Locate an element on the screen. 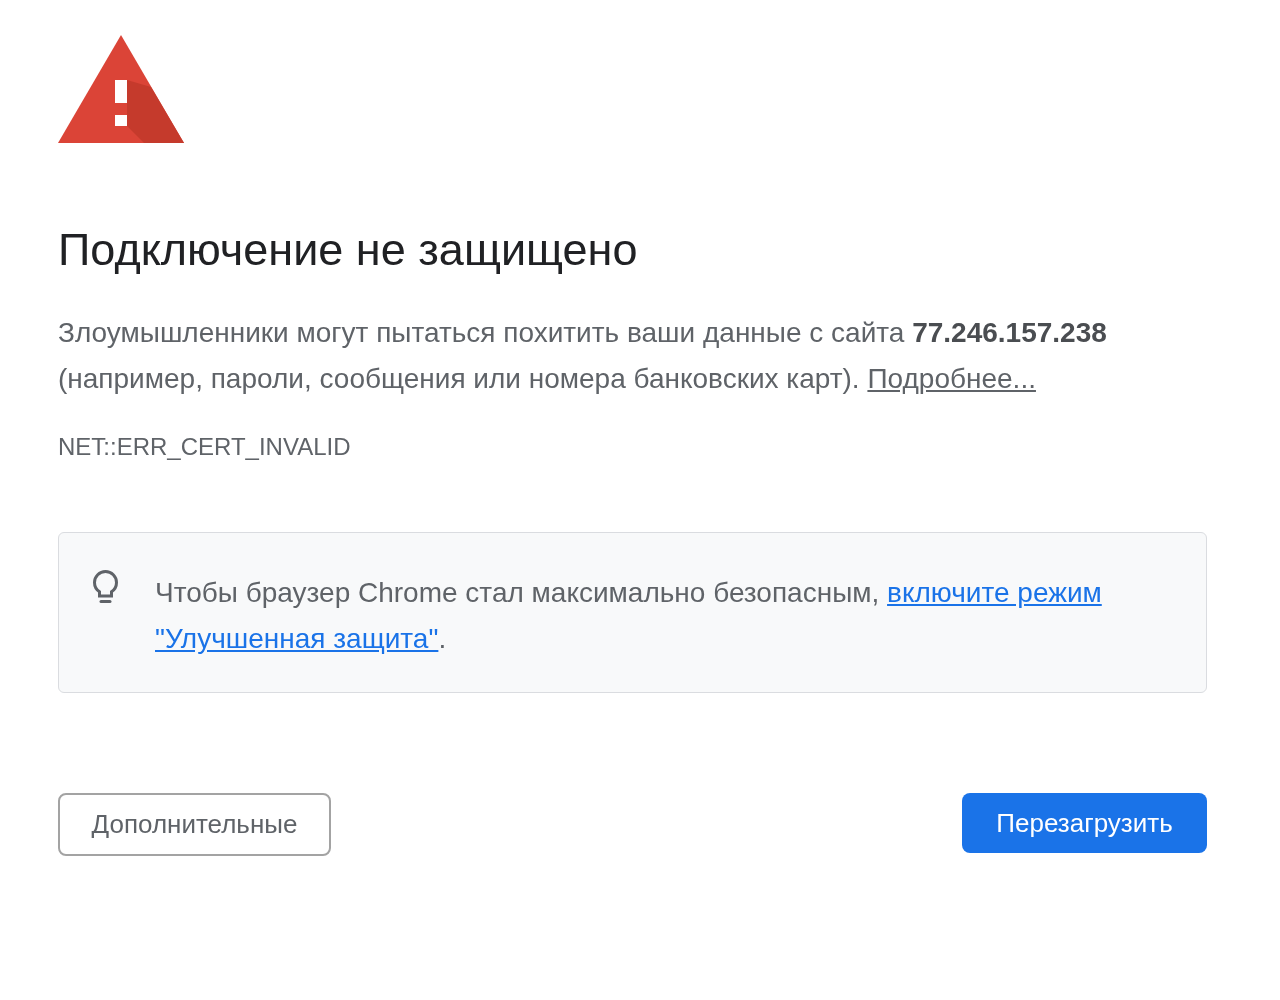 Image resolution: width=1280 pixels, height=1000 pixels. warning-icon is located at coordinates (121, 89).